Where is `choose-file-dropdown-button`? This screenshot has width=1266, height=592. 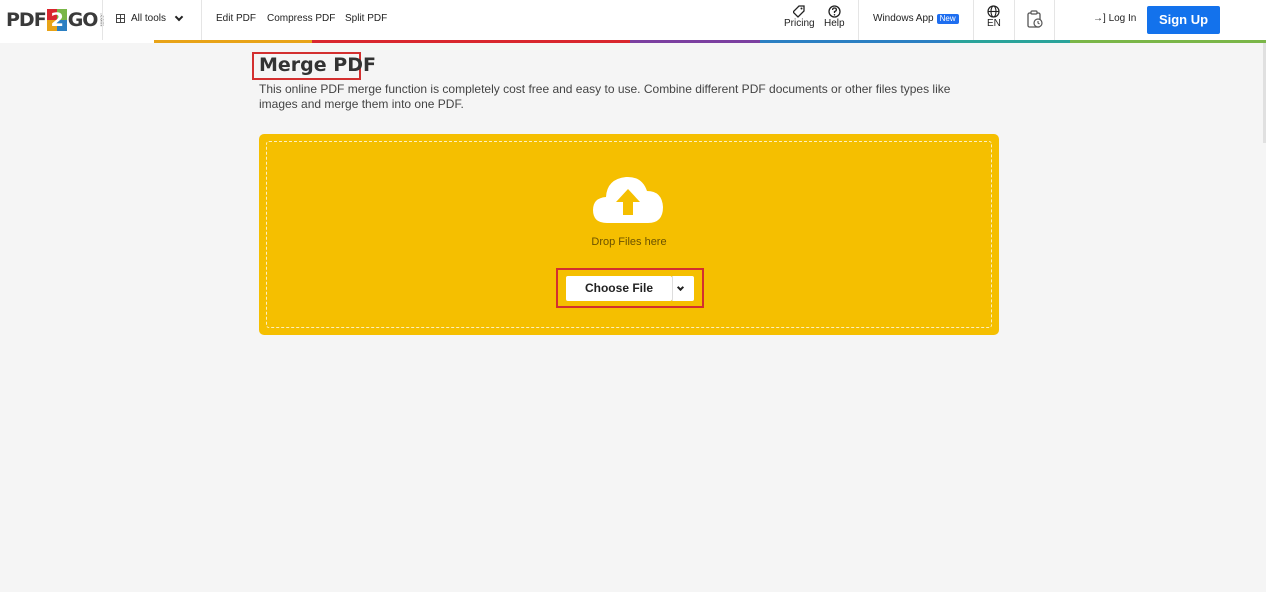
choose-file-dropdown-button is located at coordinates (683, 288).